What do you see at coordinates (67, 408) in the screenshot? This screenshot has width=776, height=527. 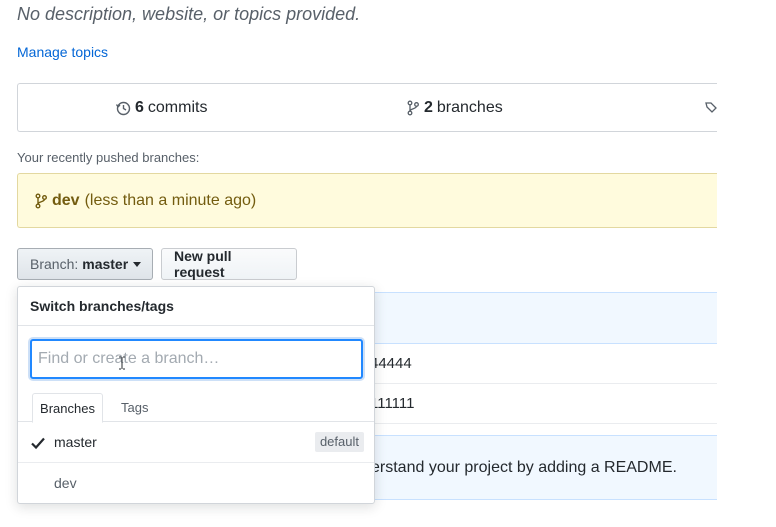 I see `tab-branches: Branches` at bounding box center [67, 408].